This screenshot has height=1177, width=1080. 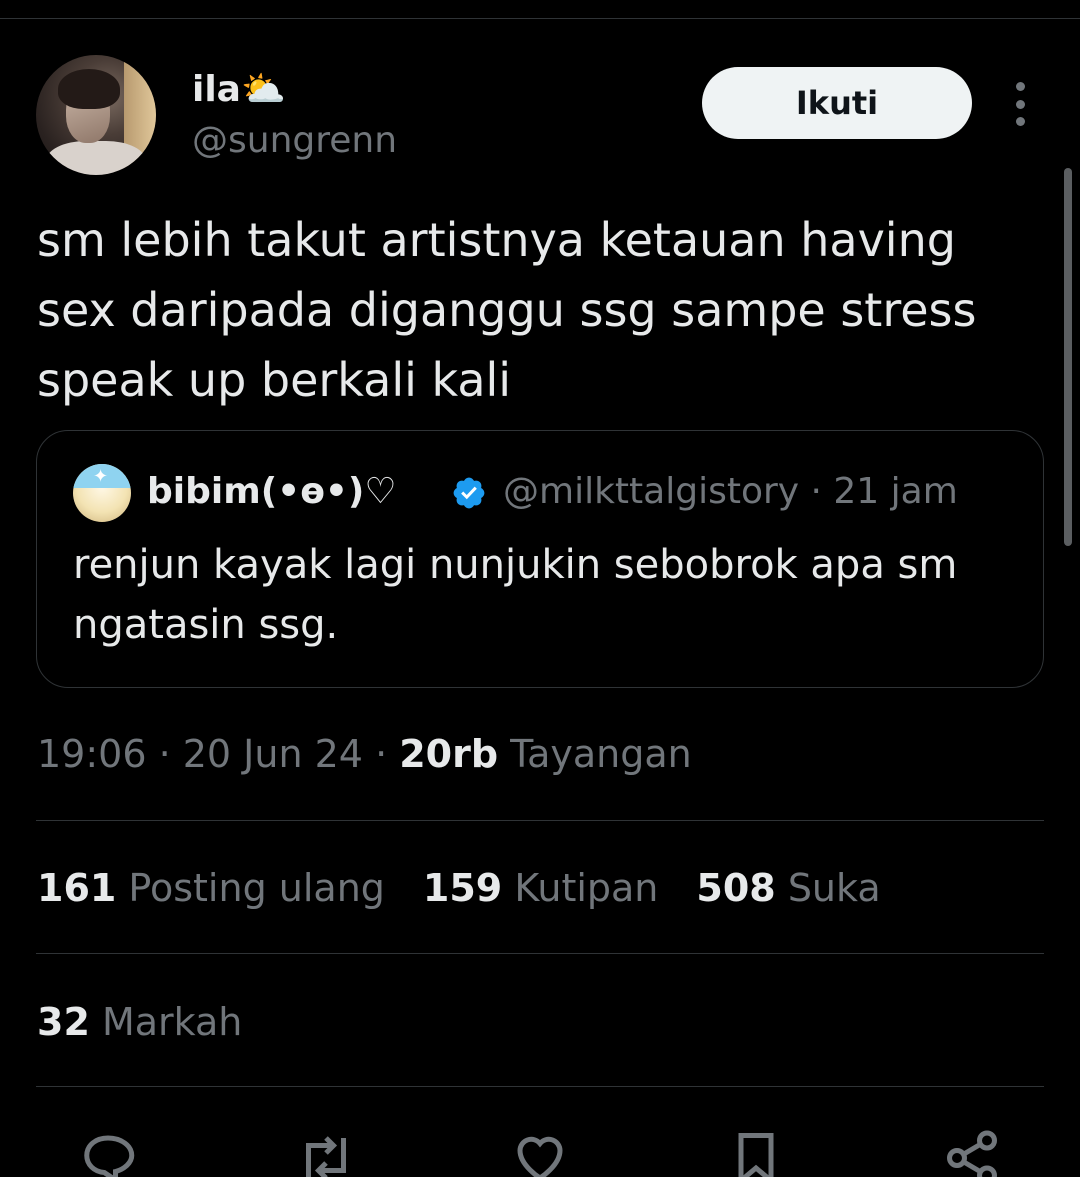 I want to click on quoted-author-avatar: ✦, so click(x=102, y=493).